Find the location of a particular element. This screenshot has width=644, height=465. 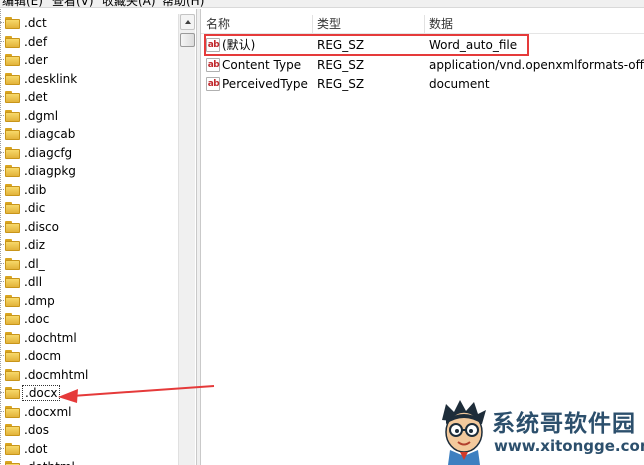

tree-item: .dos is located at coordinates (89, 430).